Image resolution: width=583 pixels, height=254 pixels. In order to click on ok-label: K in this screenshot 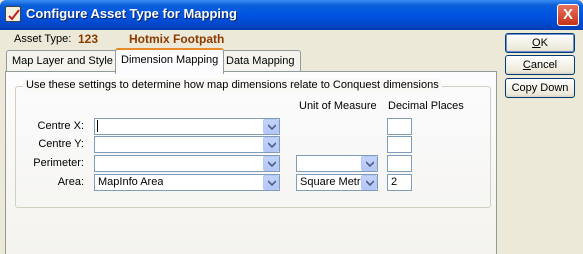, I will do `click(544, 43)`.